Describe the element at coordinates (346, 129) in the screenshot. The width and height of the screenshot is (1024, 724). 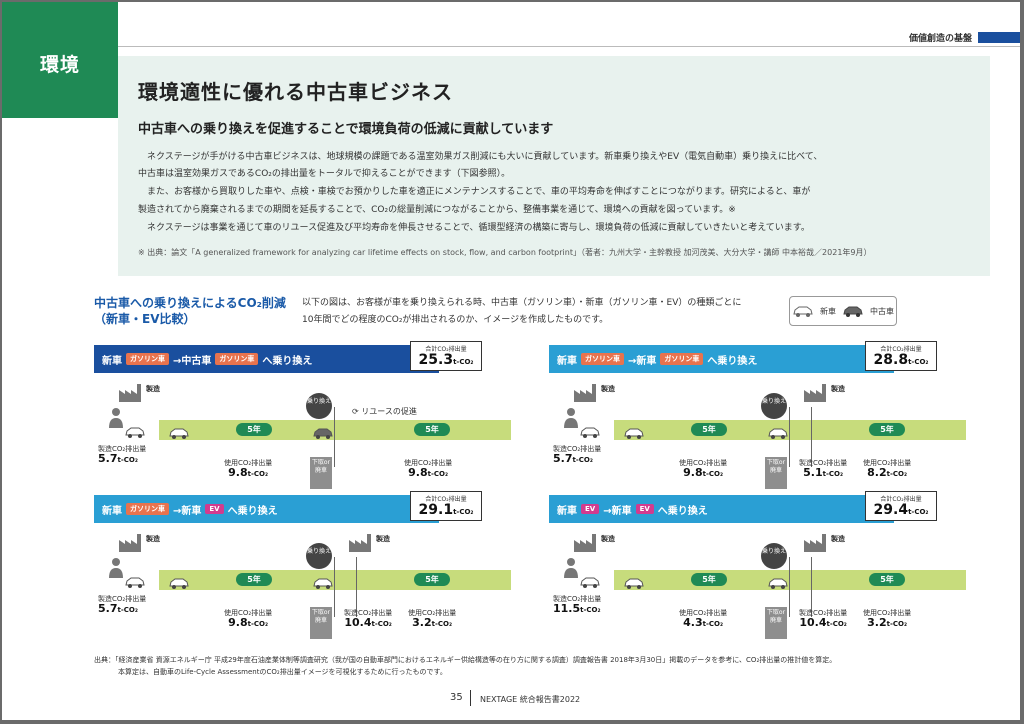
I see `page-subtitle: 中古車への乗り換えを促進することで環境負荷の低減に貢献しています` at that location.